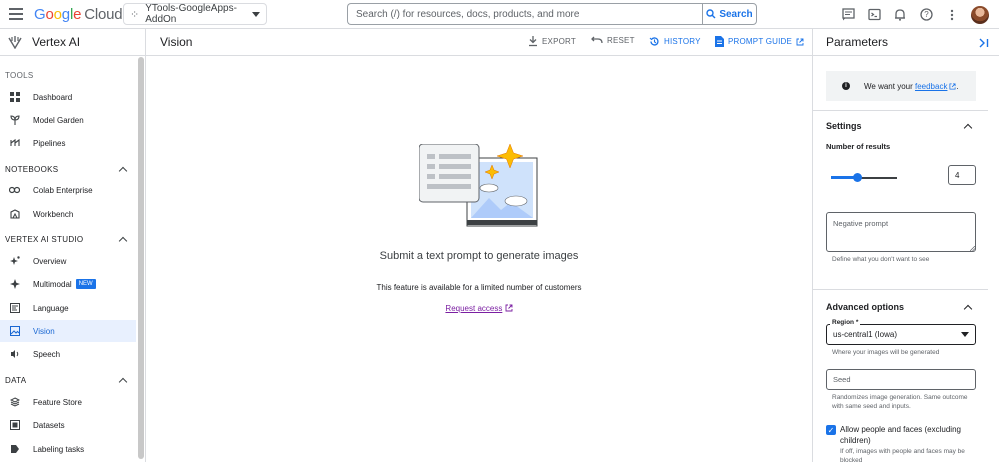 This screenshot has width=999, height=462. What do you see at coordinates (68, 143) in the screenshot?
I see `sidebar-item-pipelines: Pipelines` at bounding box center [68, 143].